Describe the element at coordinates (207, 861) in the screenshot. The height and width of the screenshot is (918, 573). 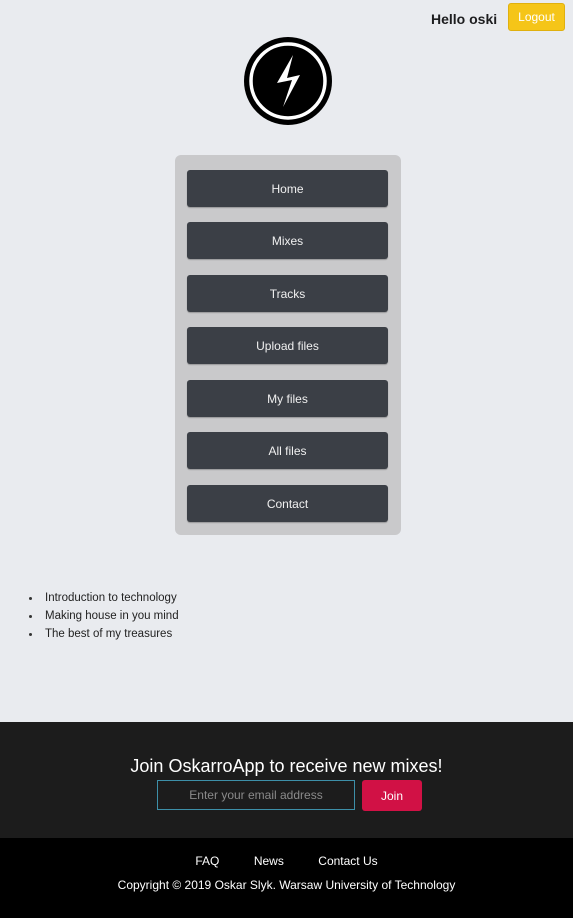
I see `footer-link-faq: FAQ` at that location.